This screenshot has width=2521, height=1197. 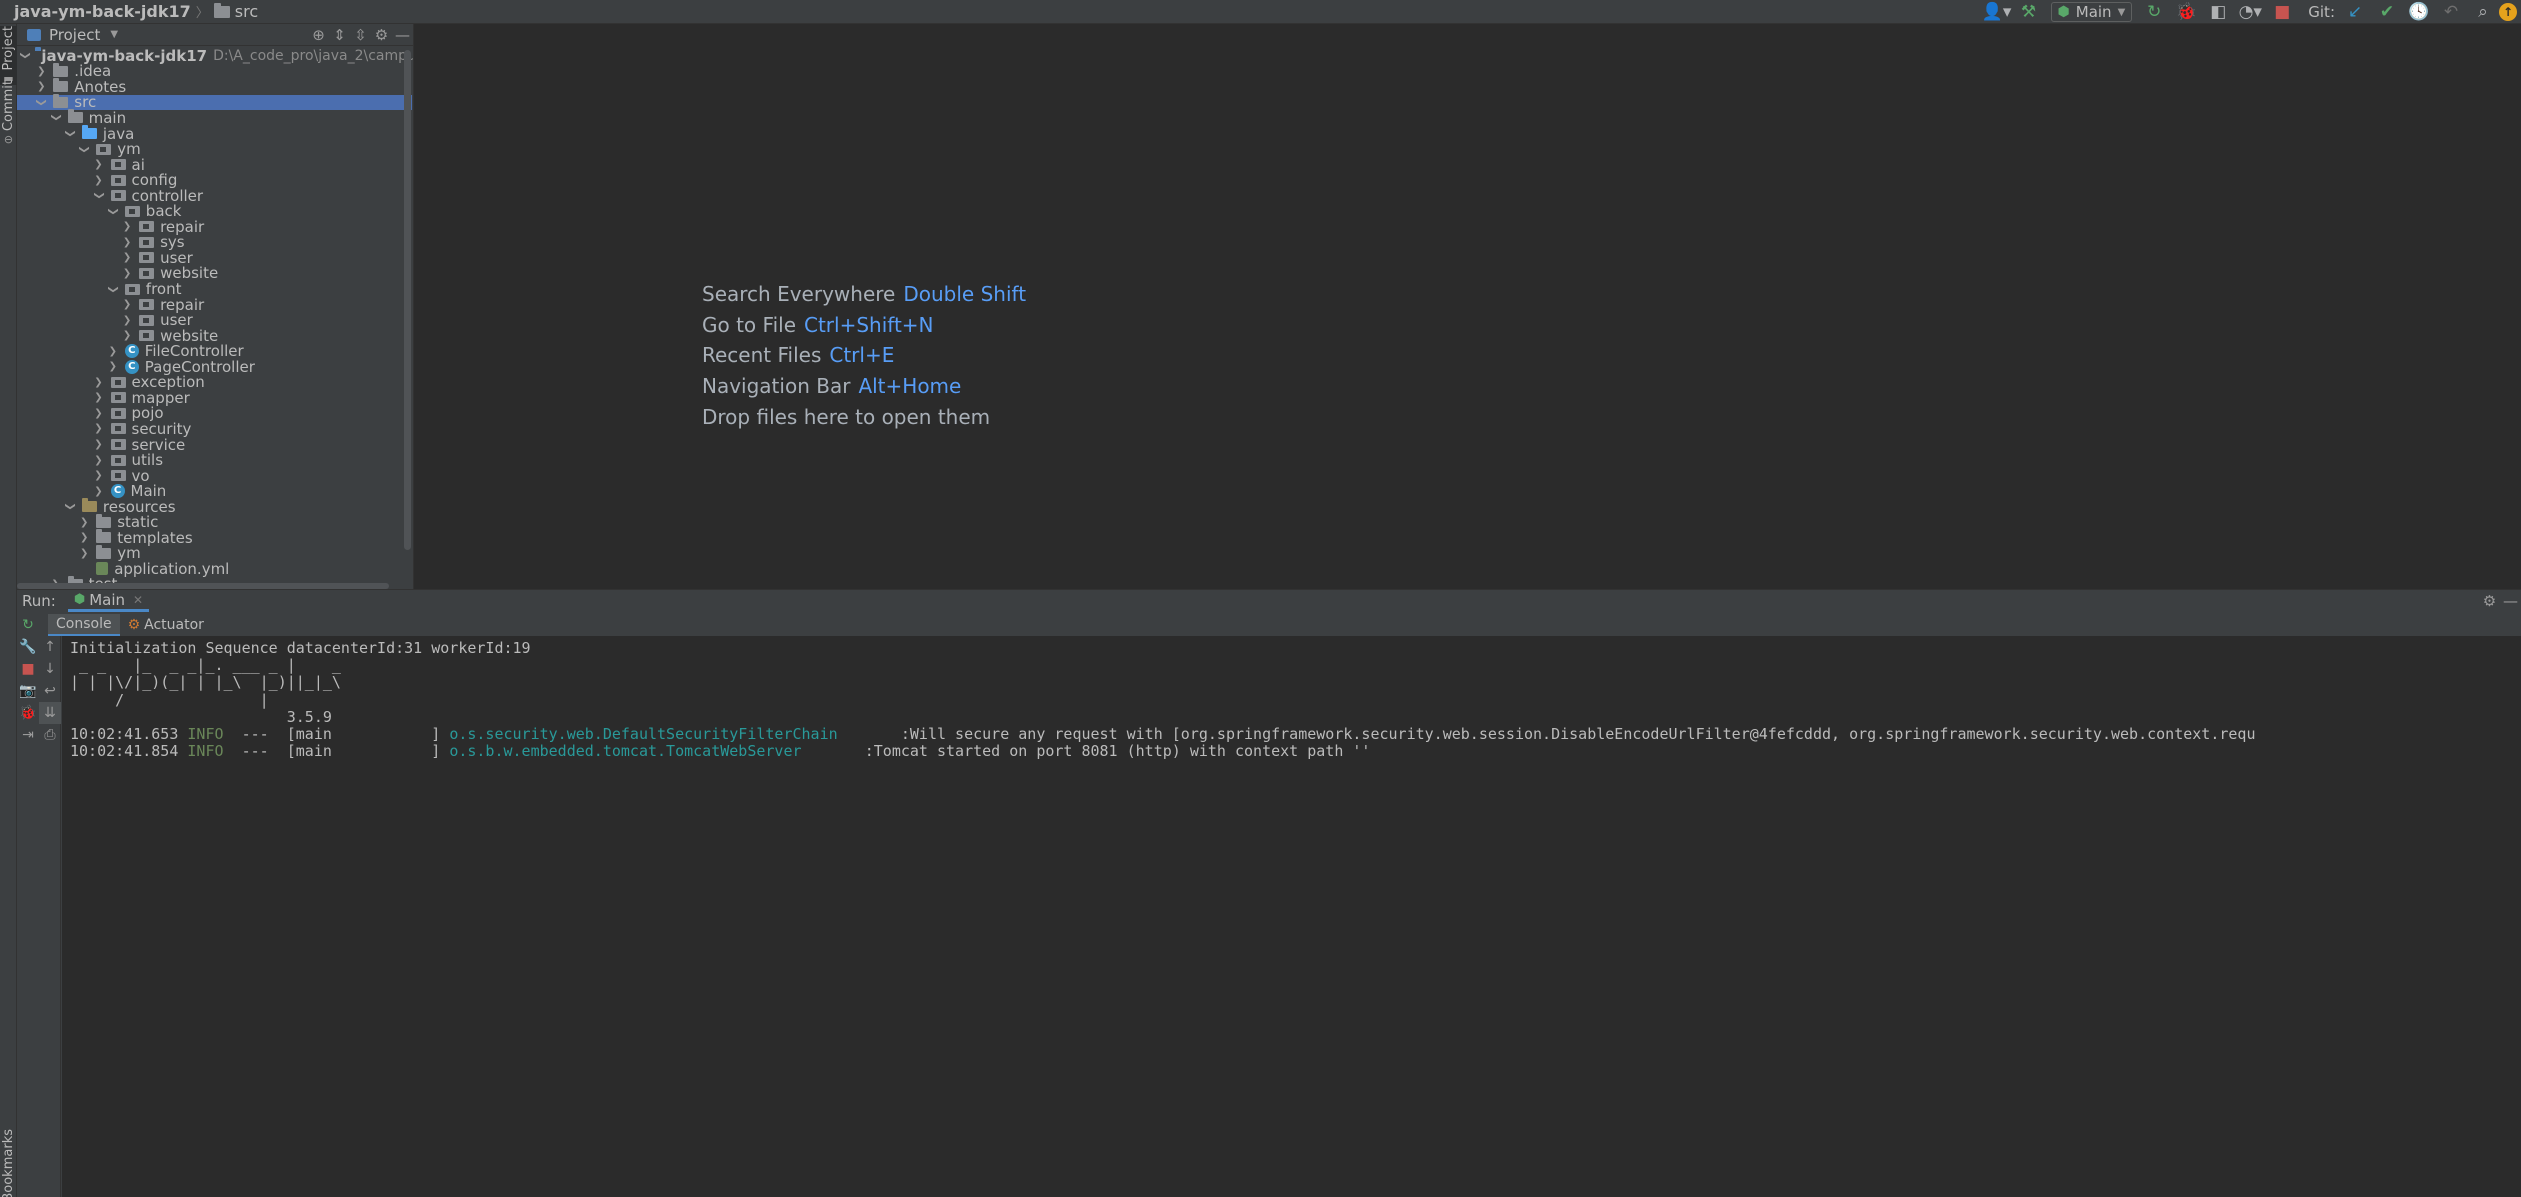 What do you see at coordinates (28, 735) in the screenshot?
I see `exit-icon: ⇥` at bounding box center [28, 735].